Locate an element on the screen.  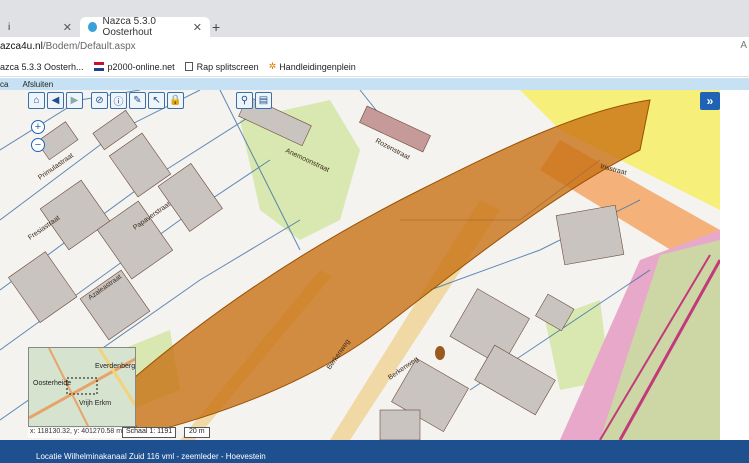
overview-map: Oosterheide Everdenberg Vrijh Erkm is located at coordinates (82, 387).